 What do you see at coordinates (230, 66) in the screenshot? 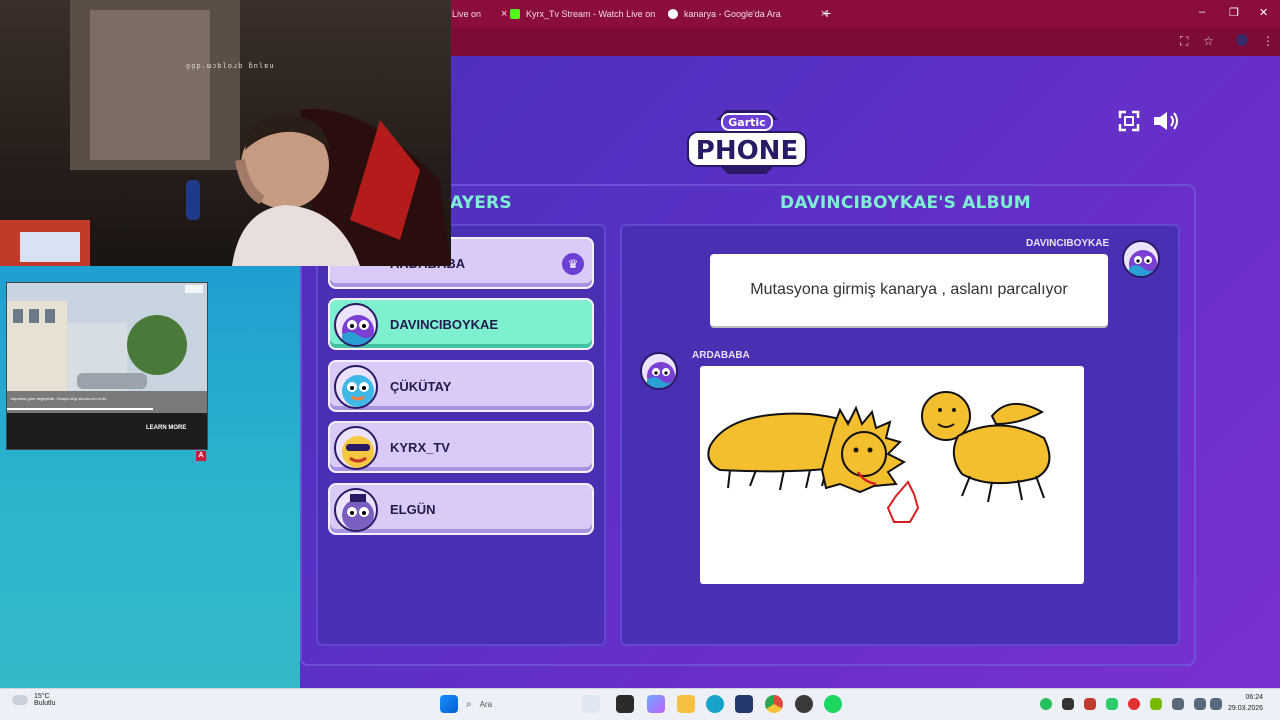
I see `webcam-overlay-text: ǫǫp.ɯɔbloɹb ƃnlɐu` at bounding box center [230, 66].